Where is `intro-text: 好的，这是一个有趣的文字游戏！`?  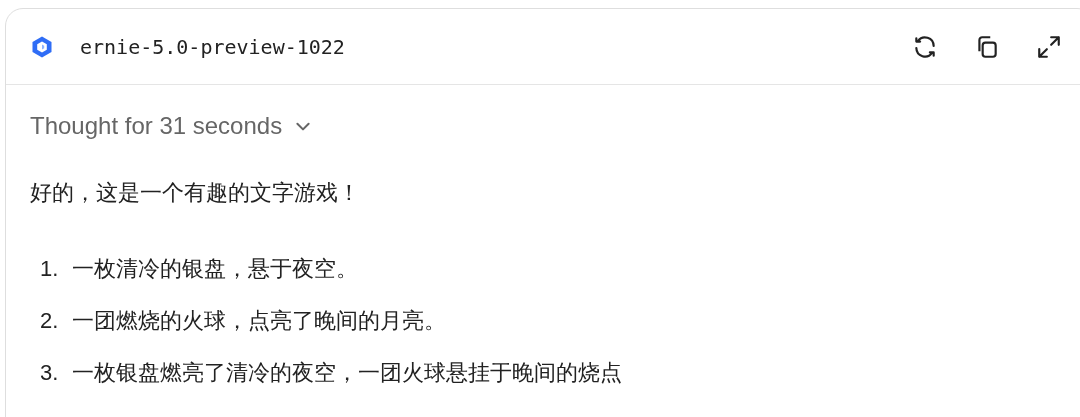
intro-text: 好的，这是一个有趣的文字游戏！ is located at coordinates (195, 193).